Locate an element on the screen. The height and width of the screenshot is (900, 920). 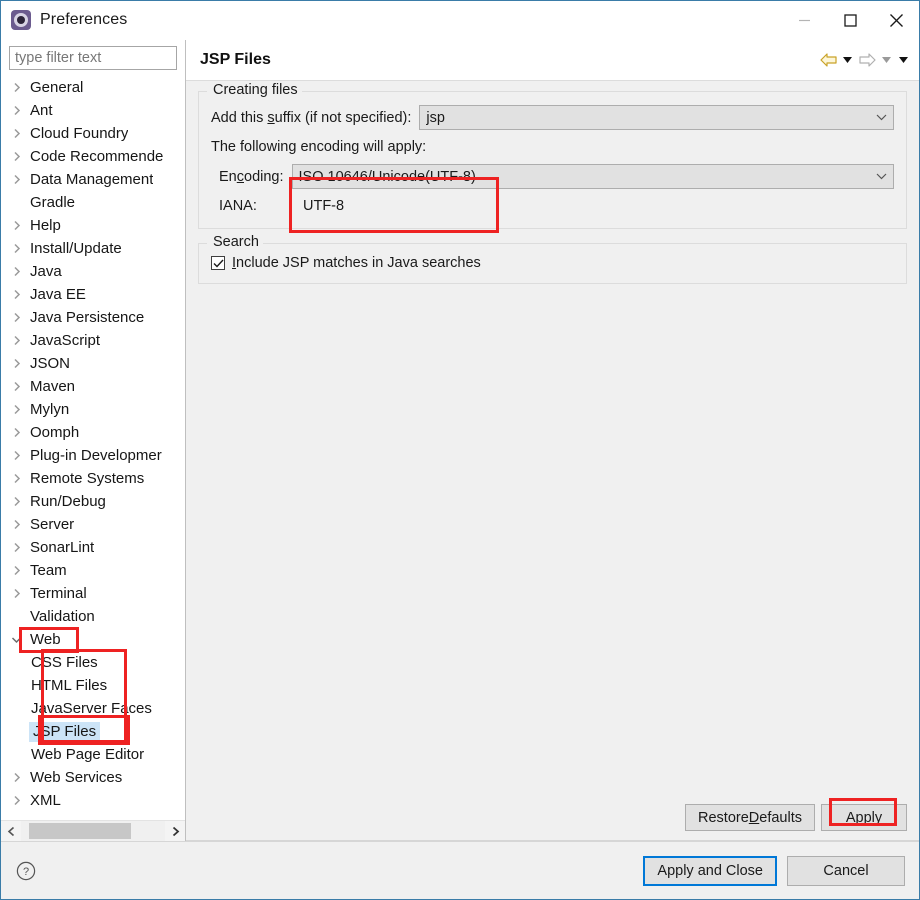
tree-item-plug-in-developmer: Plug-in Developmer is located at coordinates (93, 455).